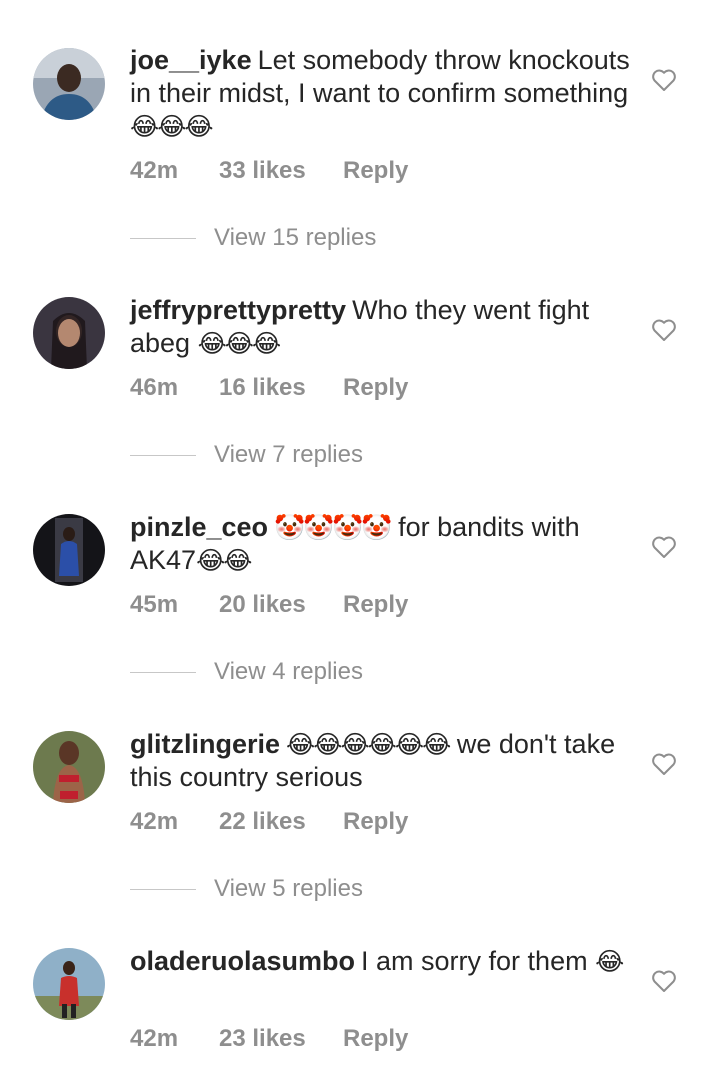  What do you see at coordinates (205, 744) in the screenshot?
I see `comment-username: glitzlingerie` at bounding box center [205, 744].